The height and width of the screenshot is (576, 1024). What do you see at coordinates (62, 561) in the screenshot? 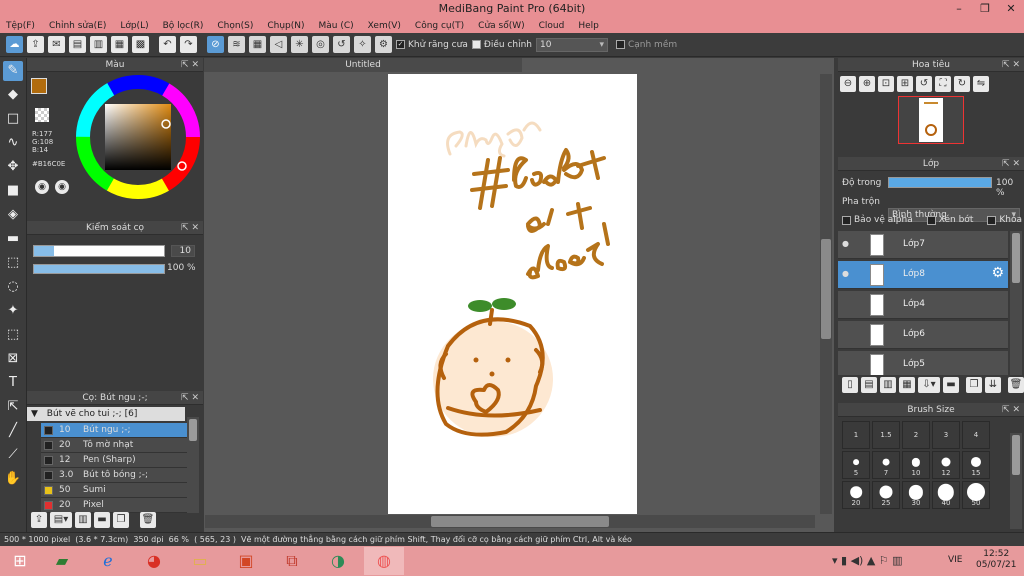
I see `bluestacks-icon: ▰` at bounding box center [62, 561].